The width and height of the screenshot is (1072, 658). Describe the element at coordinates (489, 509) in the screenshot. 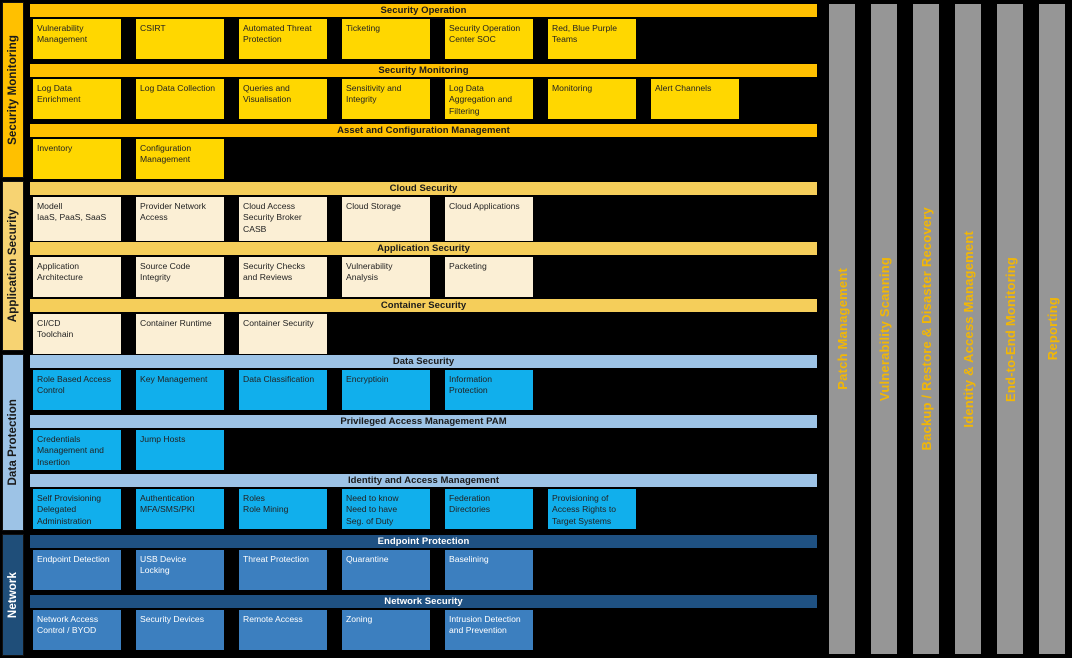

I see `capability-box: Federation Directories` at that location.